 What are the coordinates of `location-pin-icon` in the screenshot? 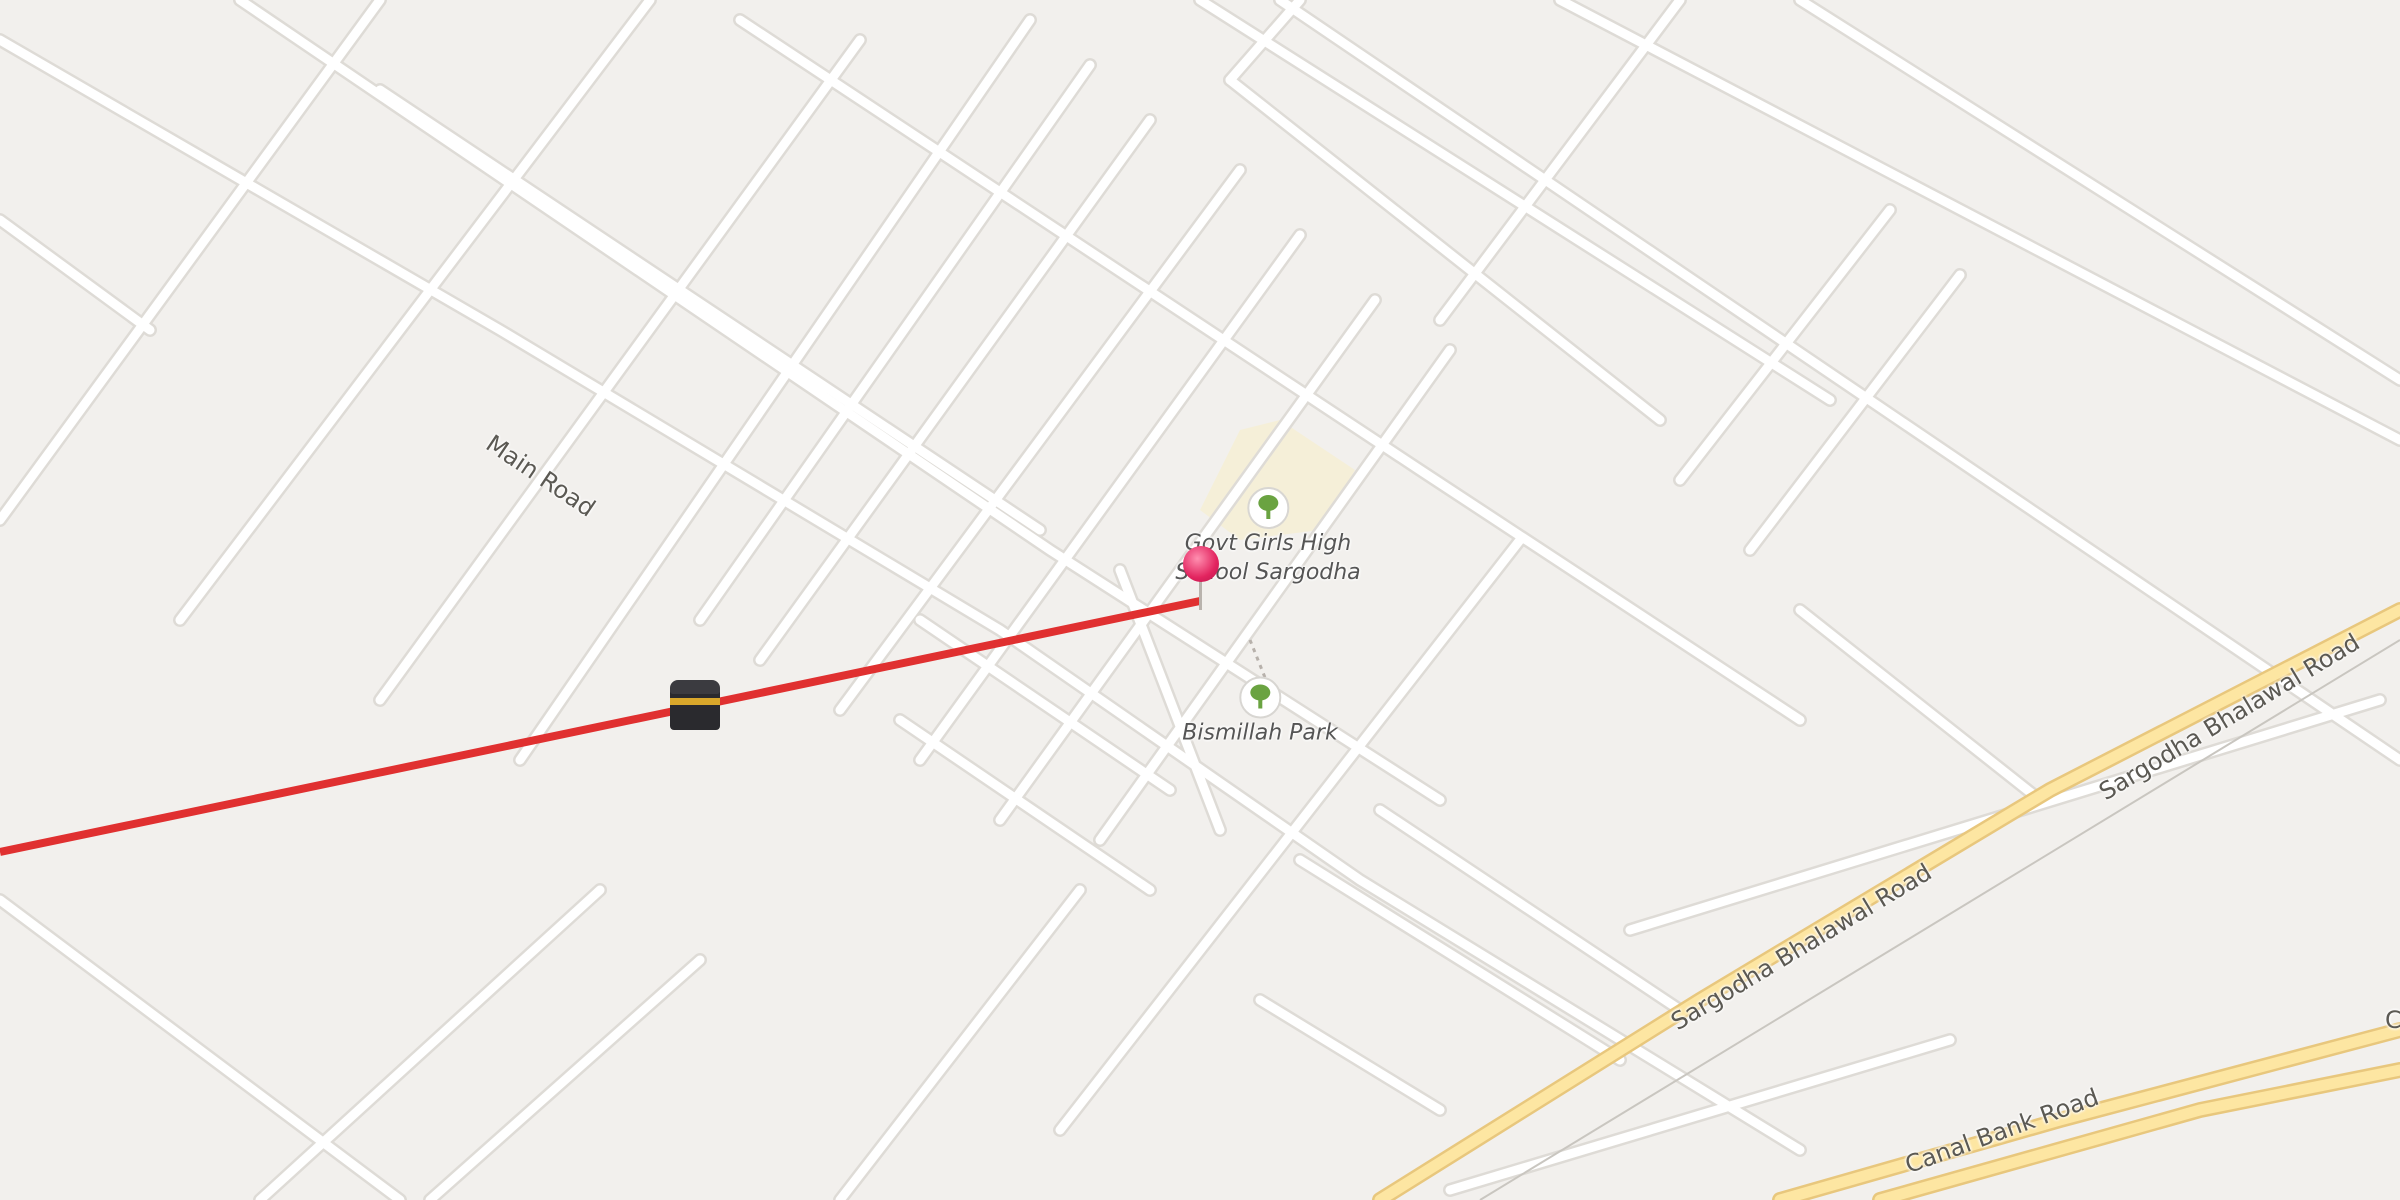 It's located at (1201, 578).